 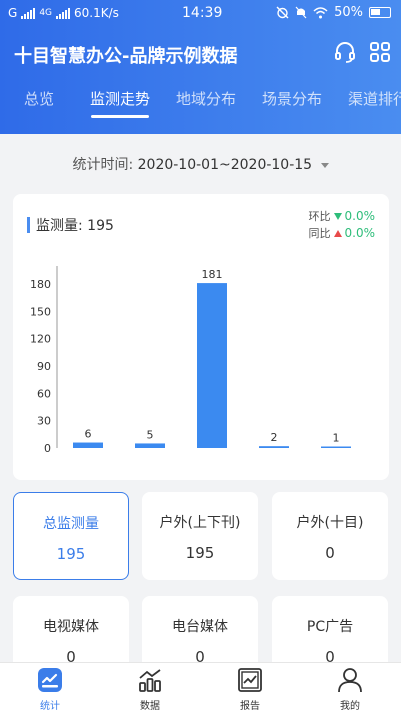 What do you see at coordinates (71, 524) in the screenshot?
I see `stat-label: 总监测量` at bounding box center [71, 524].